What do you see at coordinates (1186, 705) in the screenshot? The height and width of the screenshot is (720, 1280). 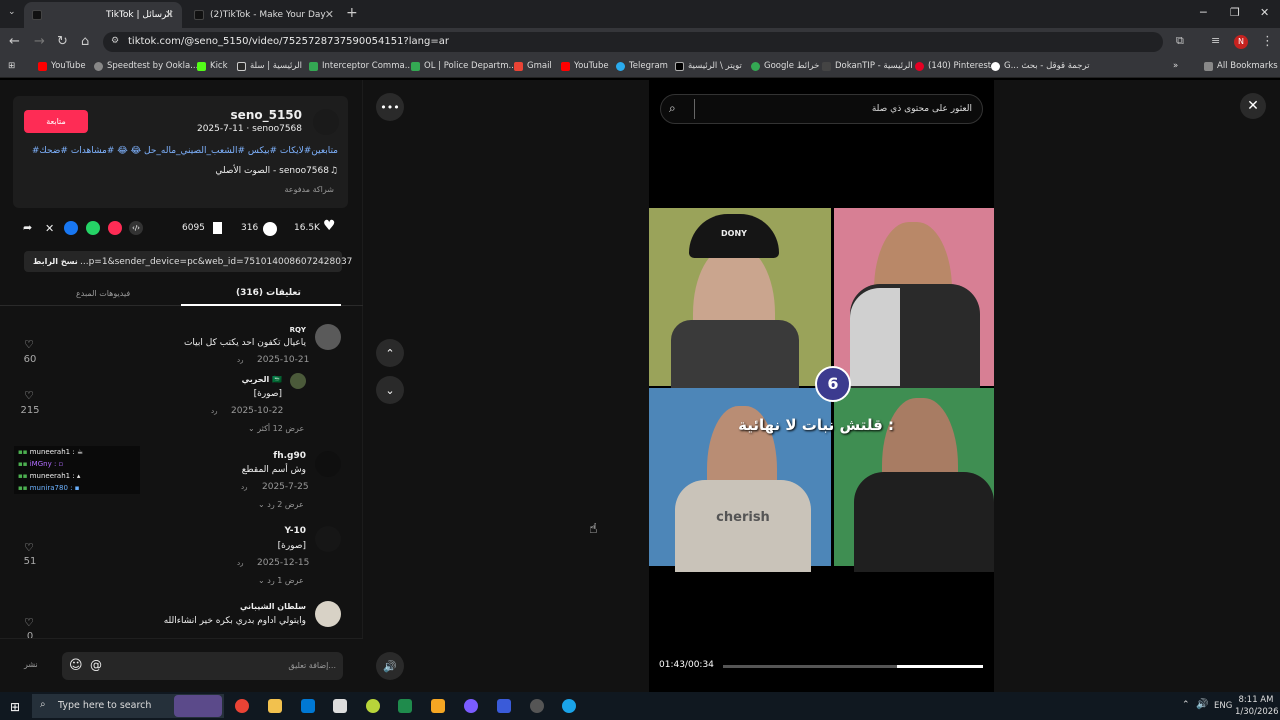 I see `tray-chevron-icon: ⌃` at bounding box center [1186, 705].